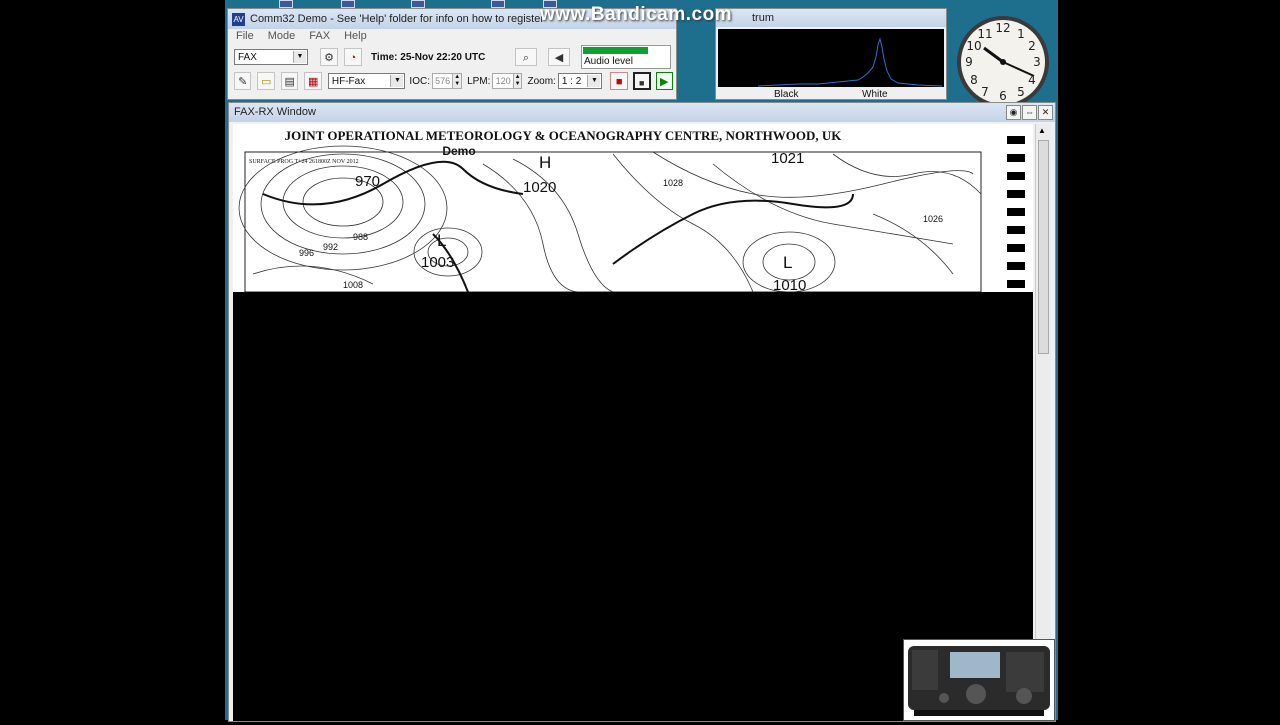 This screenshot has height=725, width=1280. Describe the element at coordinates (850, 62) in the screenshot. I see `spectrum-graph` at that location.